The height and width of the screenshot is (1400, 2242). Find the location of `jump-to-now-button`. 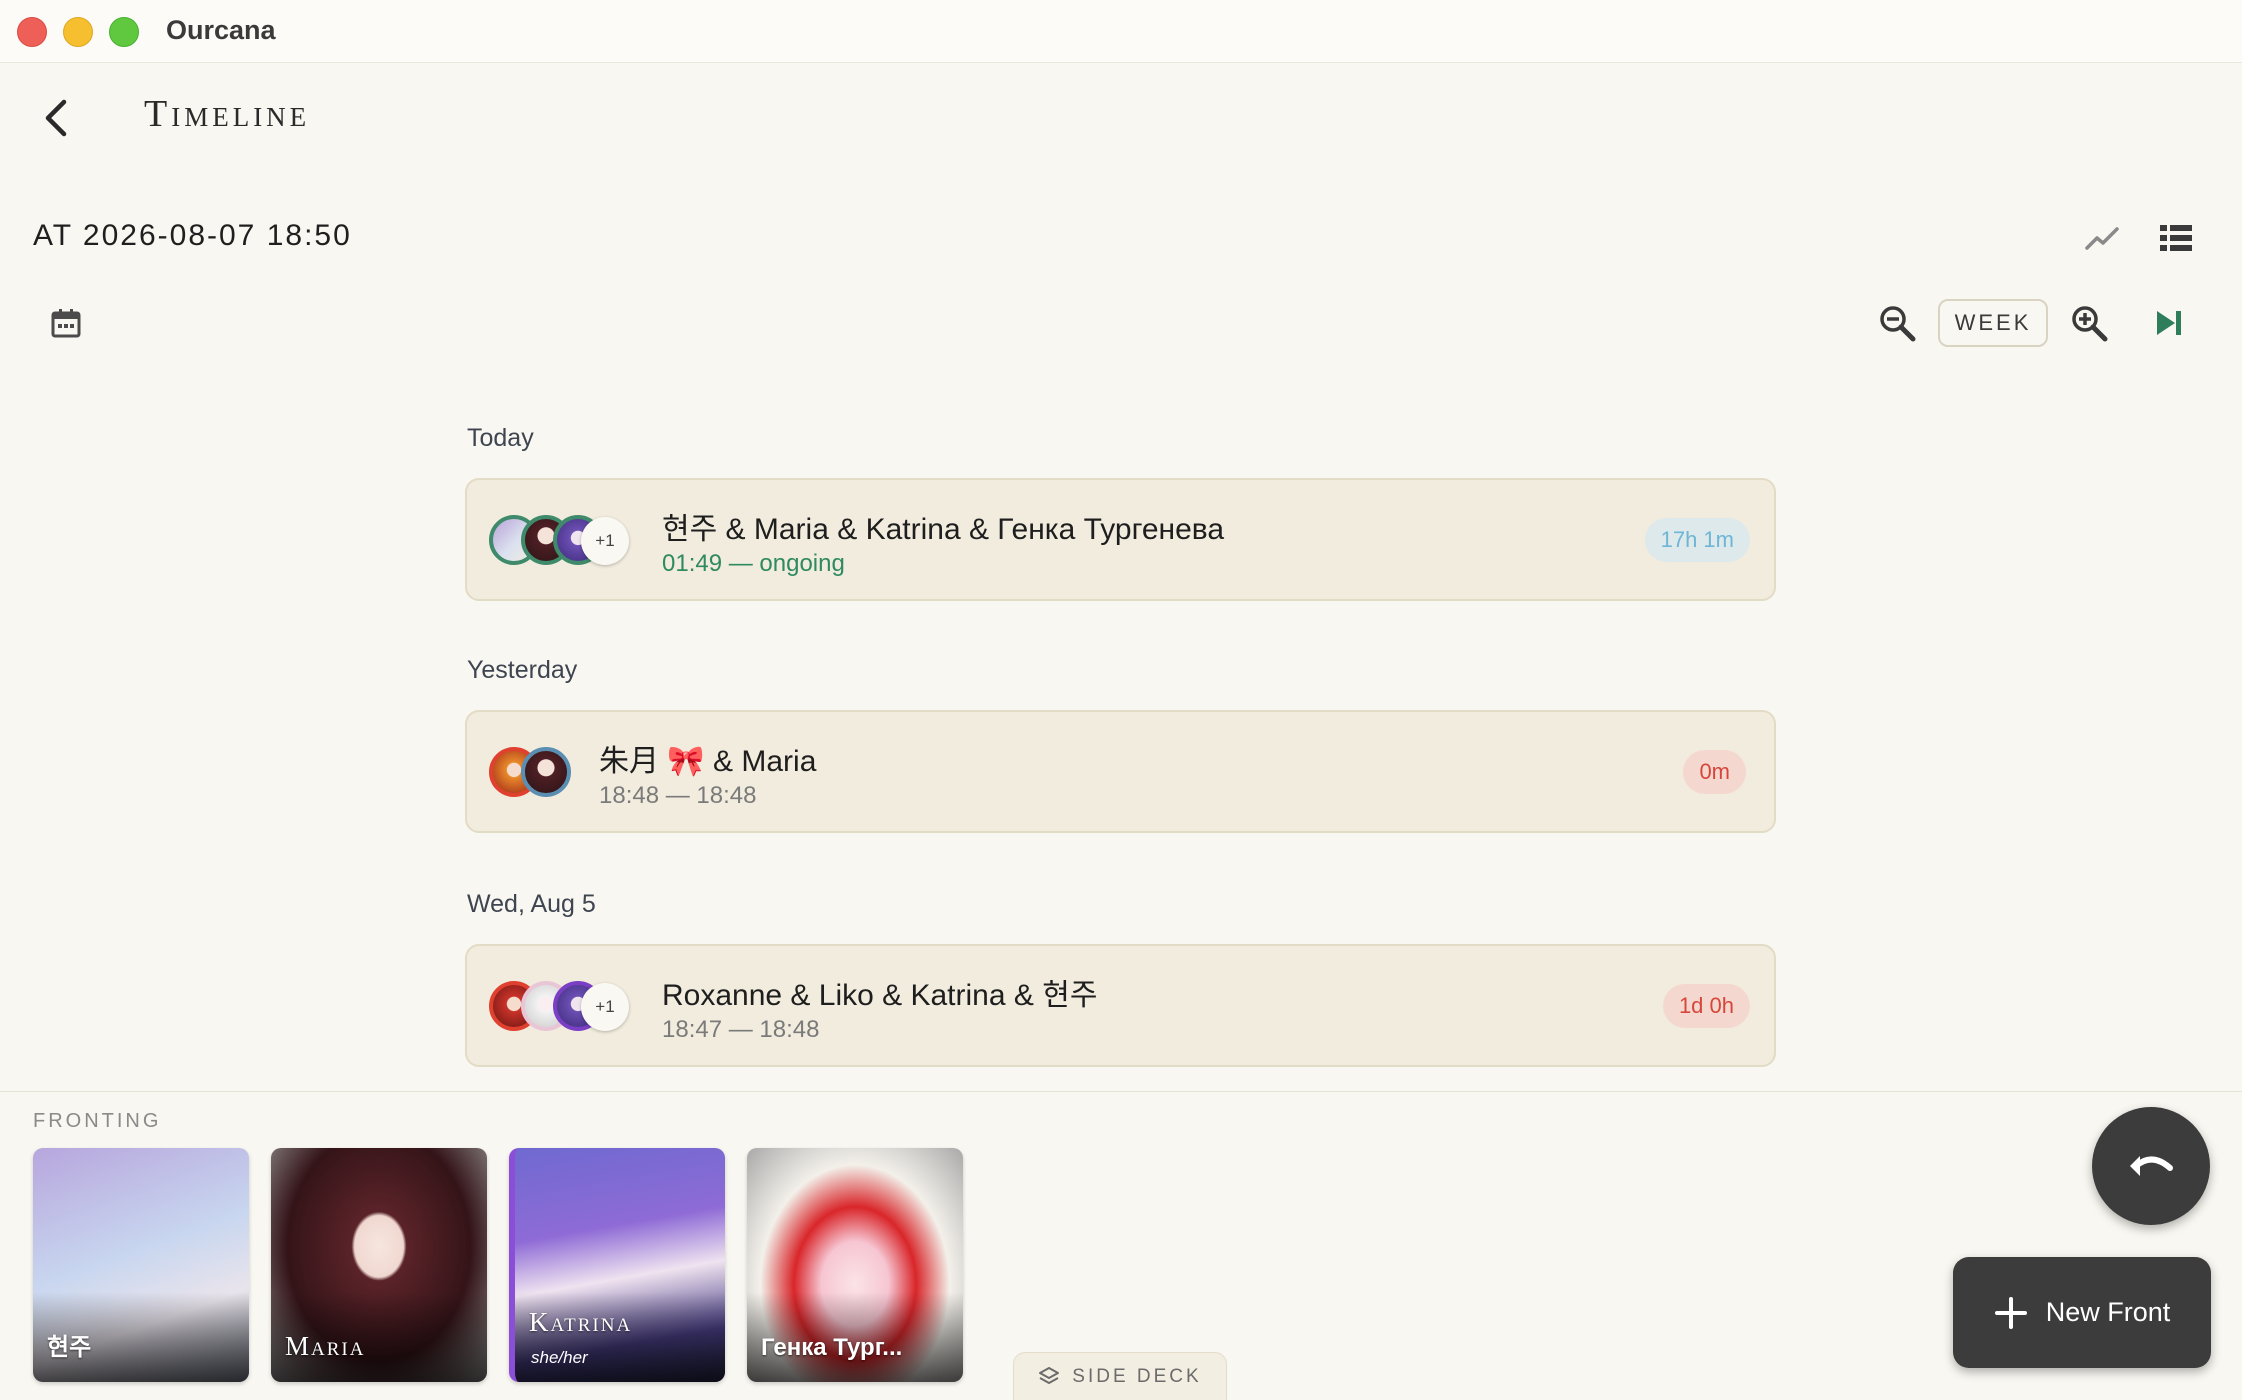

jump-to-now-button is located at coordinates (2169, 323).